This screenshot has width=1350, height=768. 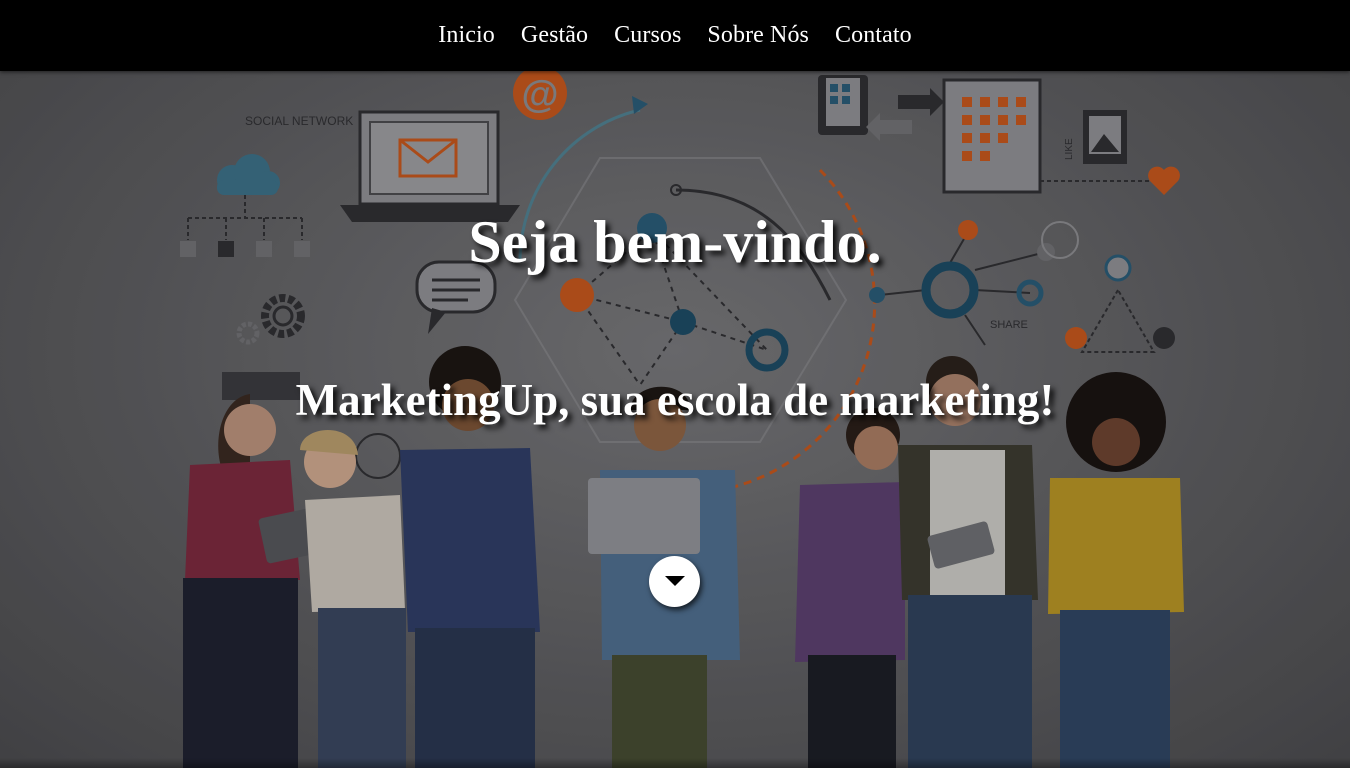 I want to click on nav-menu: Inicio Gestão Cursos Sobre Nós Contato, so click(x=675, y=35).